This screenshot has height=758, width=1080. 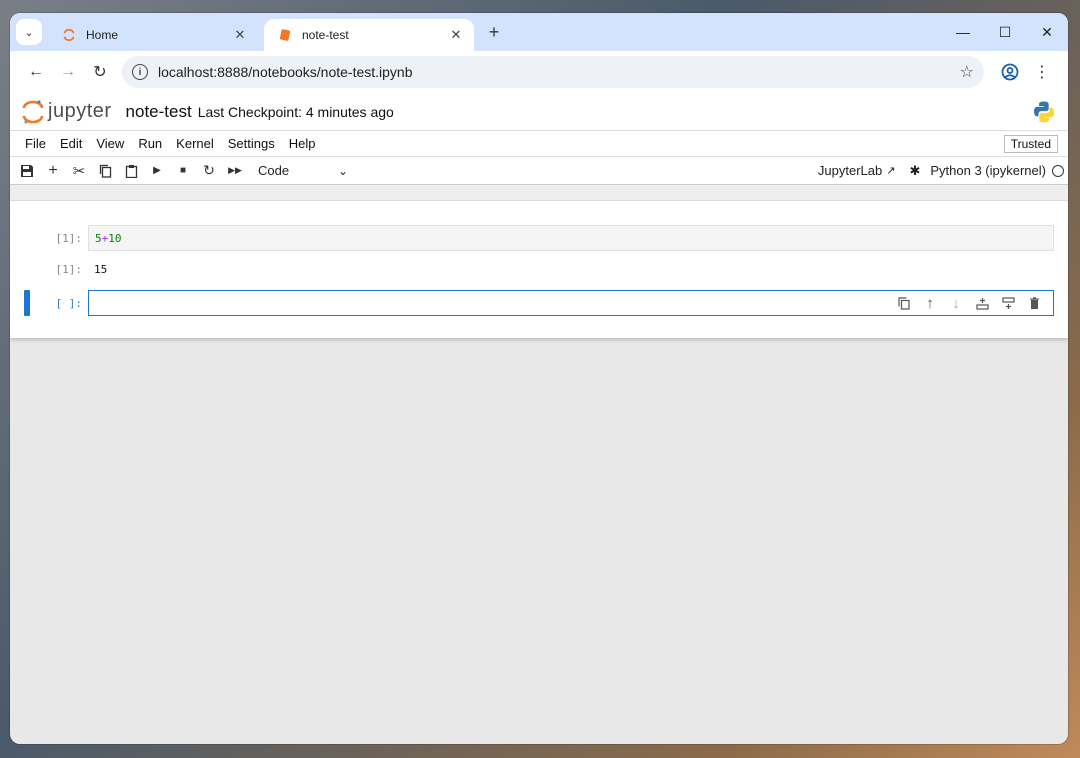 I want to click on scissors-icon: ✂, so click(x=79, y=171).